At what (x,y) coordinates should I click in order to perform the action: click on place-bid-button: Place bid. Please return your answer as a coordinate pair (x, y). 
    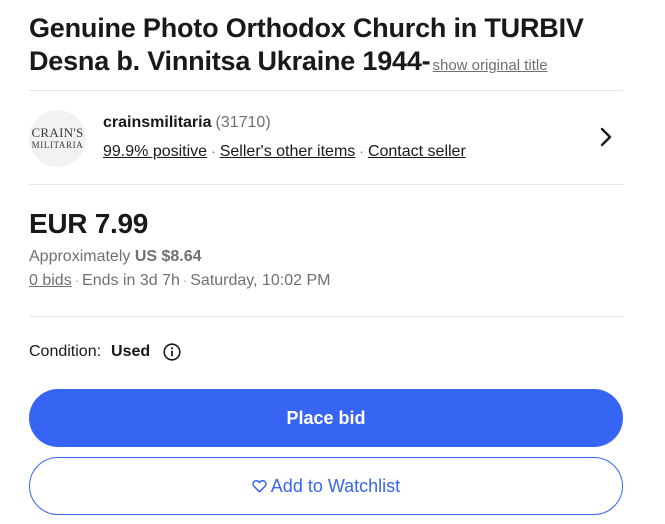
    Looking at the image, I should click on (326, 418).